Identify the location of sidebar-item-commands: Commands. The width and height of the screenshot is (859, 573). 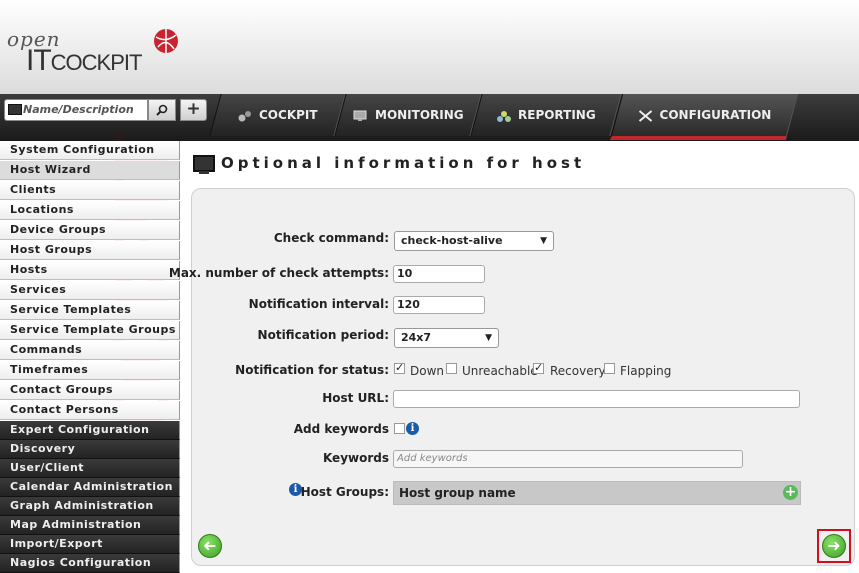
(90, 350).